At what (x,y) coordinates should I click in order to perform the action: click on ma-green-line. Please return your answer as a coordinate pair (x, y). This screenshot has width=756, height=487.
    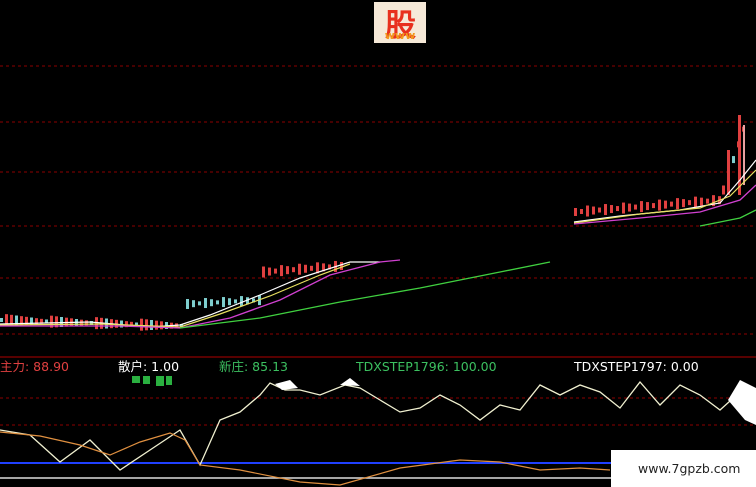
    Looking at the image, I should click on (365, 295).